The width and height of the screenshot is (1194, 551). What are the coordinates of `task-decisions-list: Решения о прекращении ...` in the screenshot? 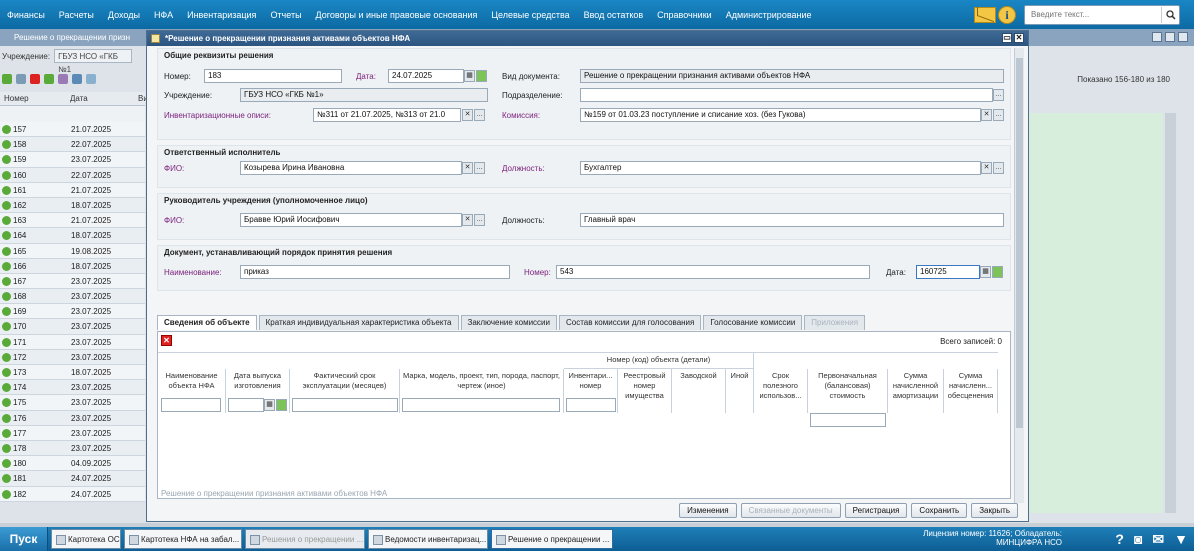 It's located at (305, 539).